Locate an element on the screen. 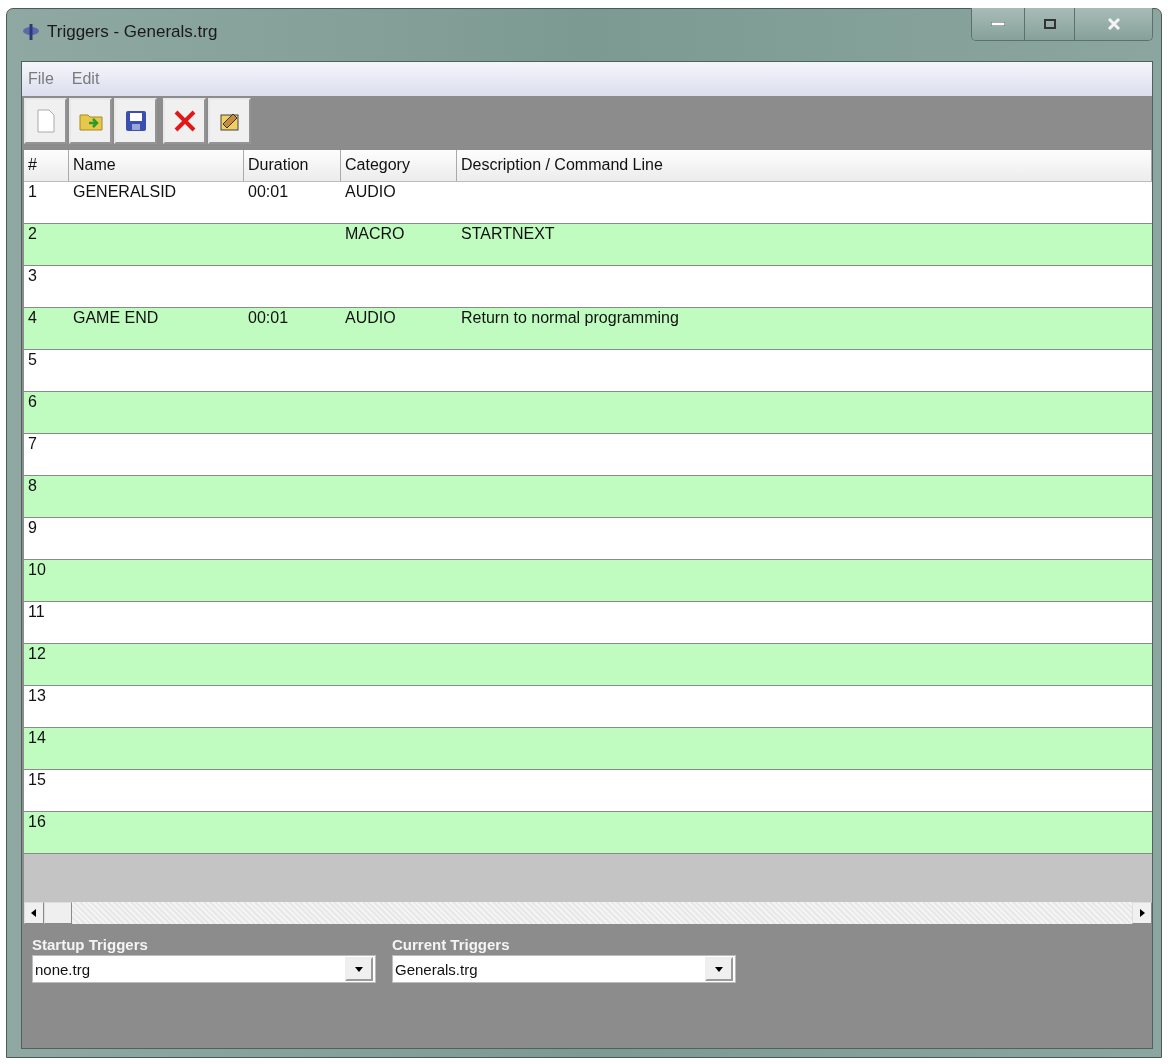 The image size is (1168, 1064). column-header: Name is located at coordinates (156, 165).